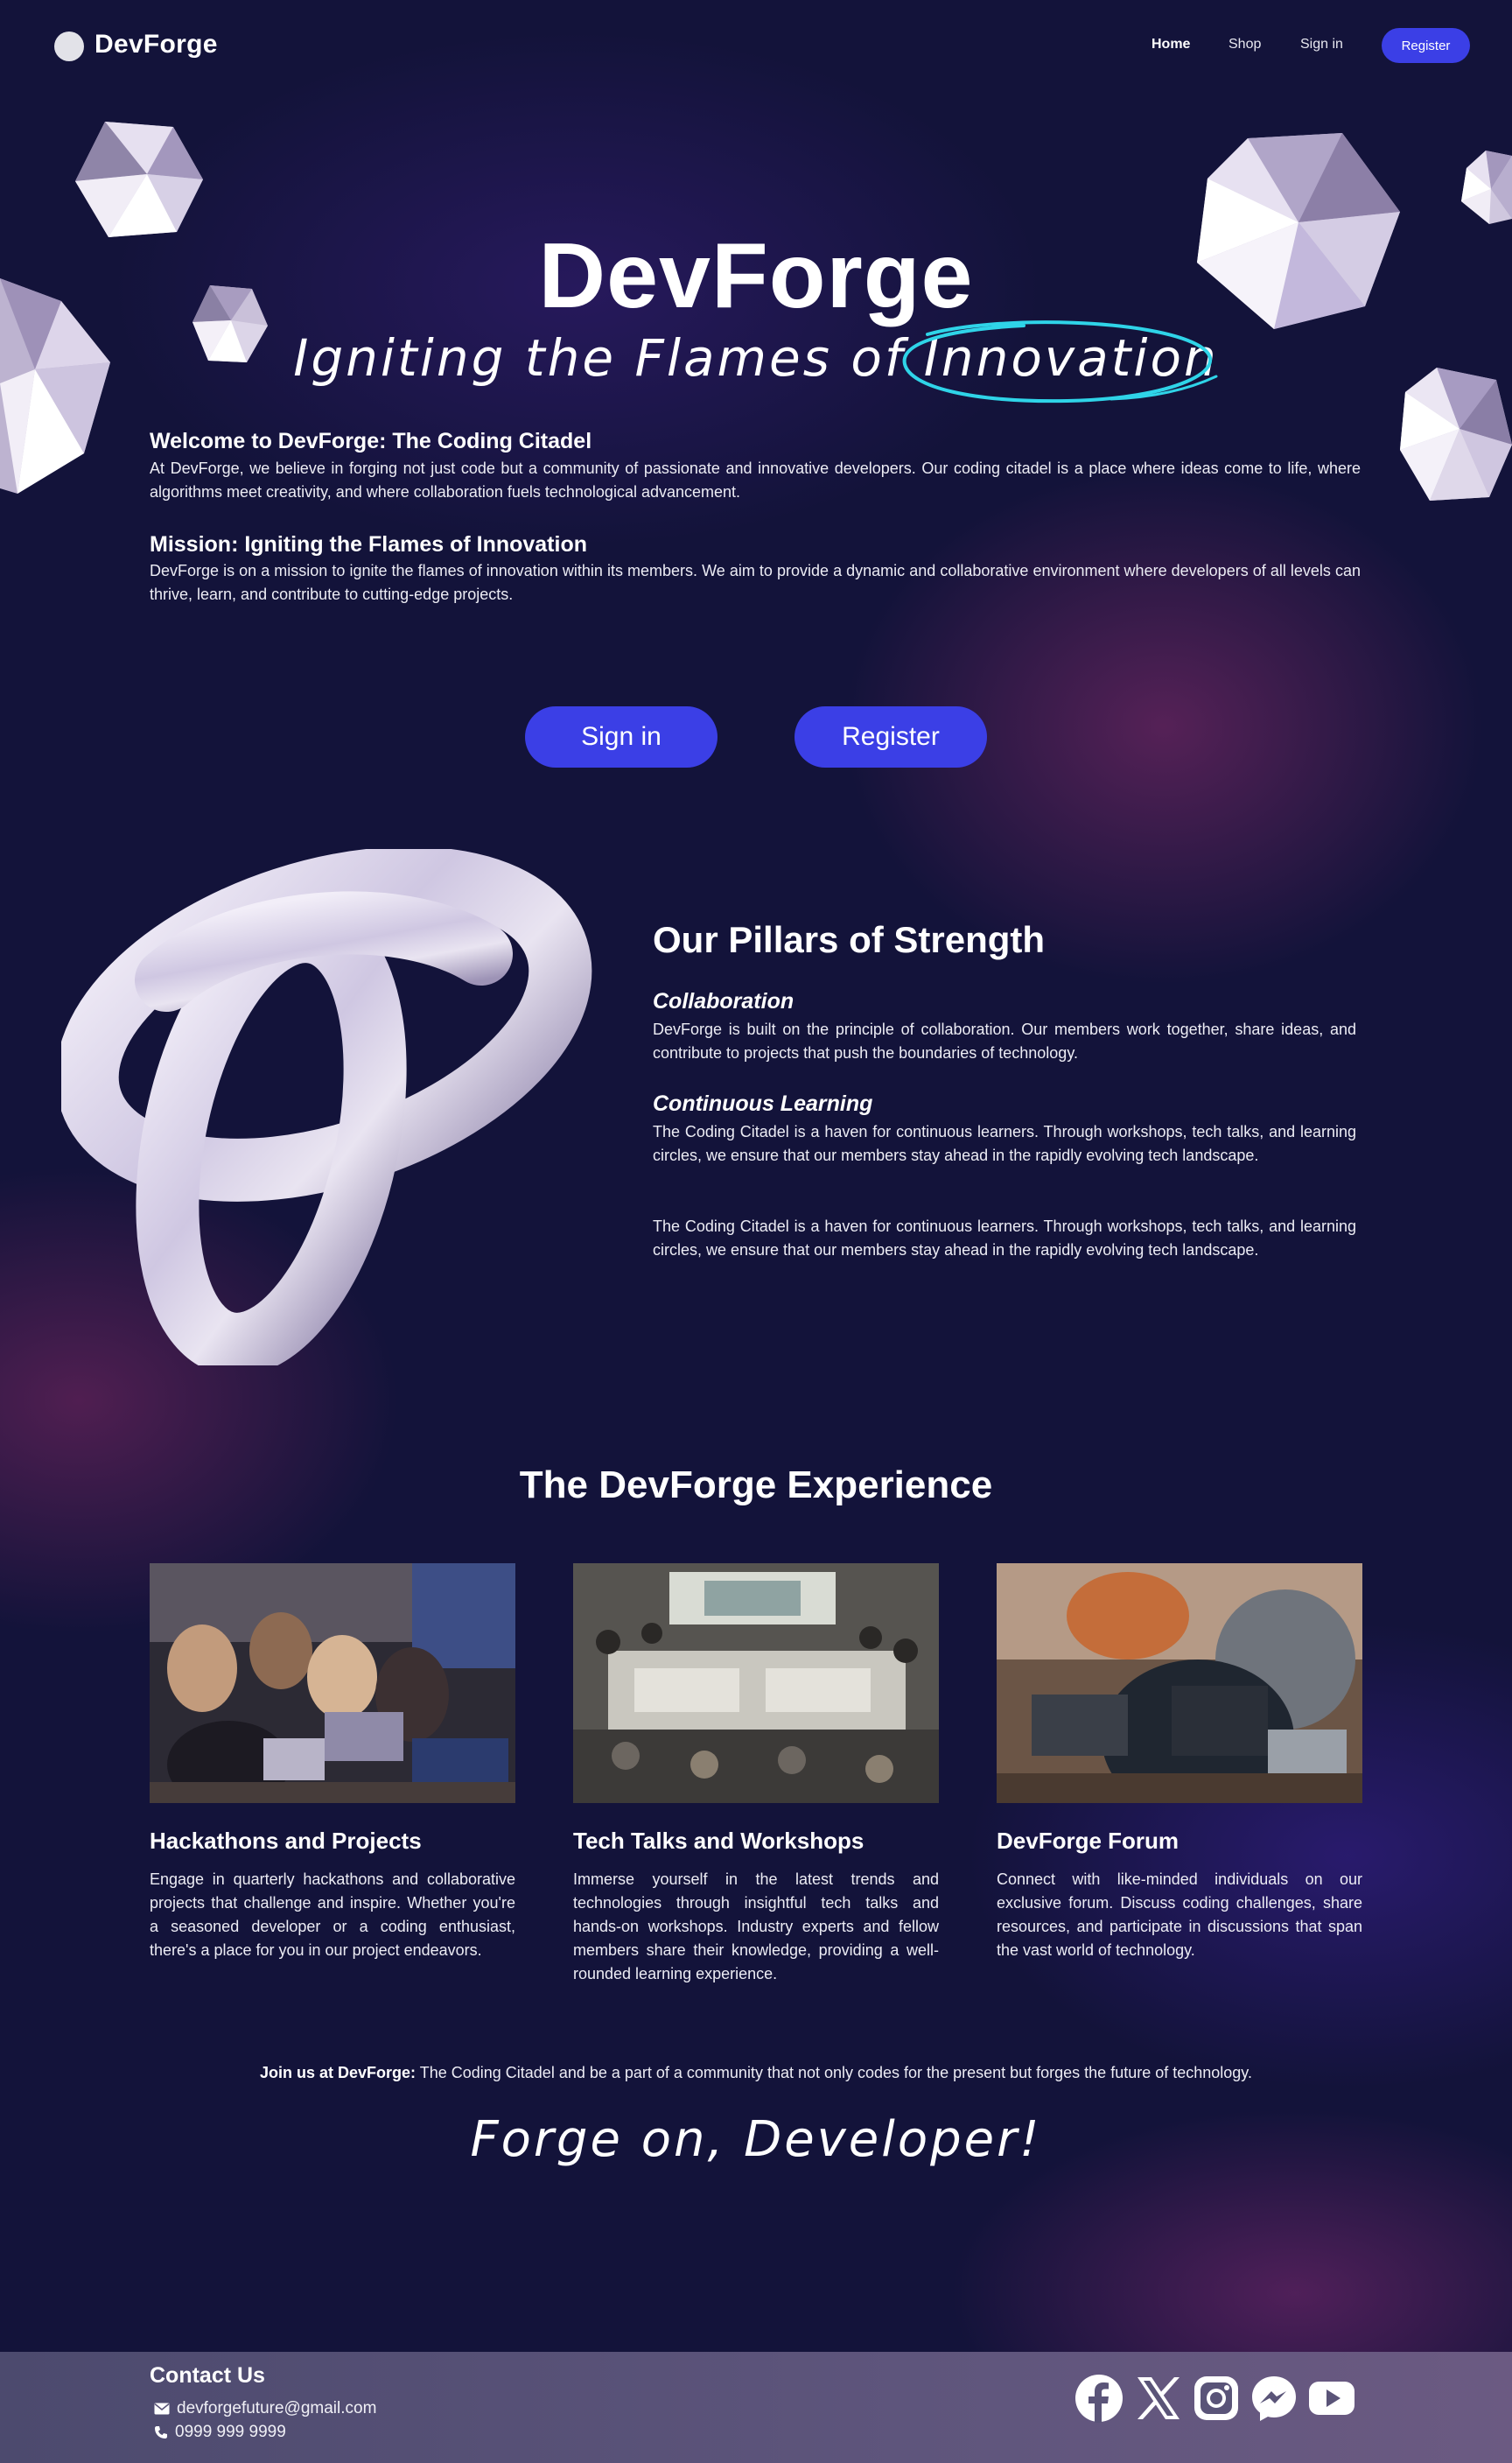 This screenshot has height=2463, width=1512. I want to click on contact-email: devforgefuture@gmail.com, so click(265, 2408).